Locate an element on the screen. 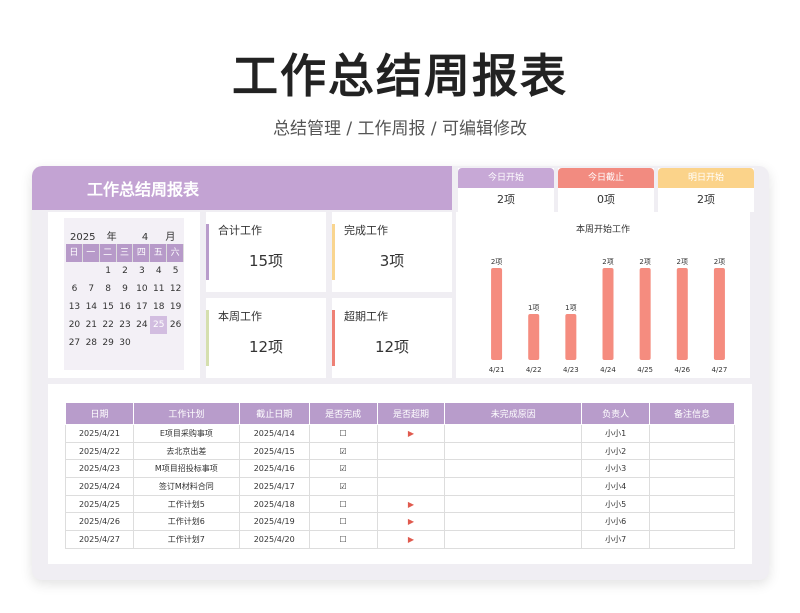  calendar-day: 29 is located at coordinates (108, 343).